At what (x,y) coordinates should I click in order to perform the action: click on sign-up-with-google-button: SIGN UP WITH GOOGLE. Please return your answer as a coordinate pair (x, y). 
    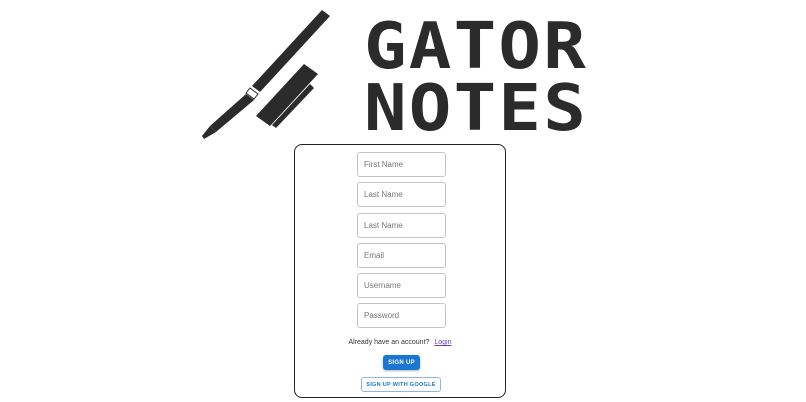
    Looking at the image, I should click on (401, 384).